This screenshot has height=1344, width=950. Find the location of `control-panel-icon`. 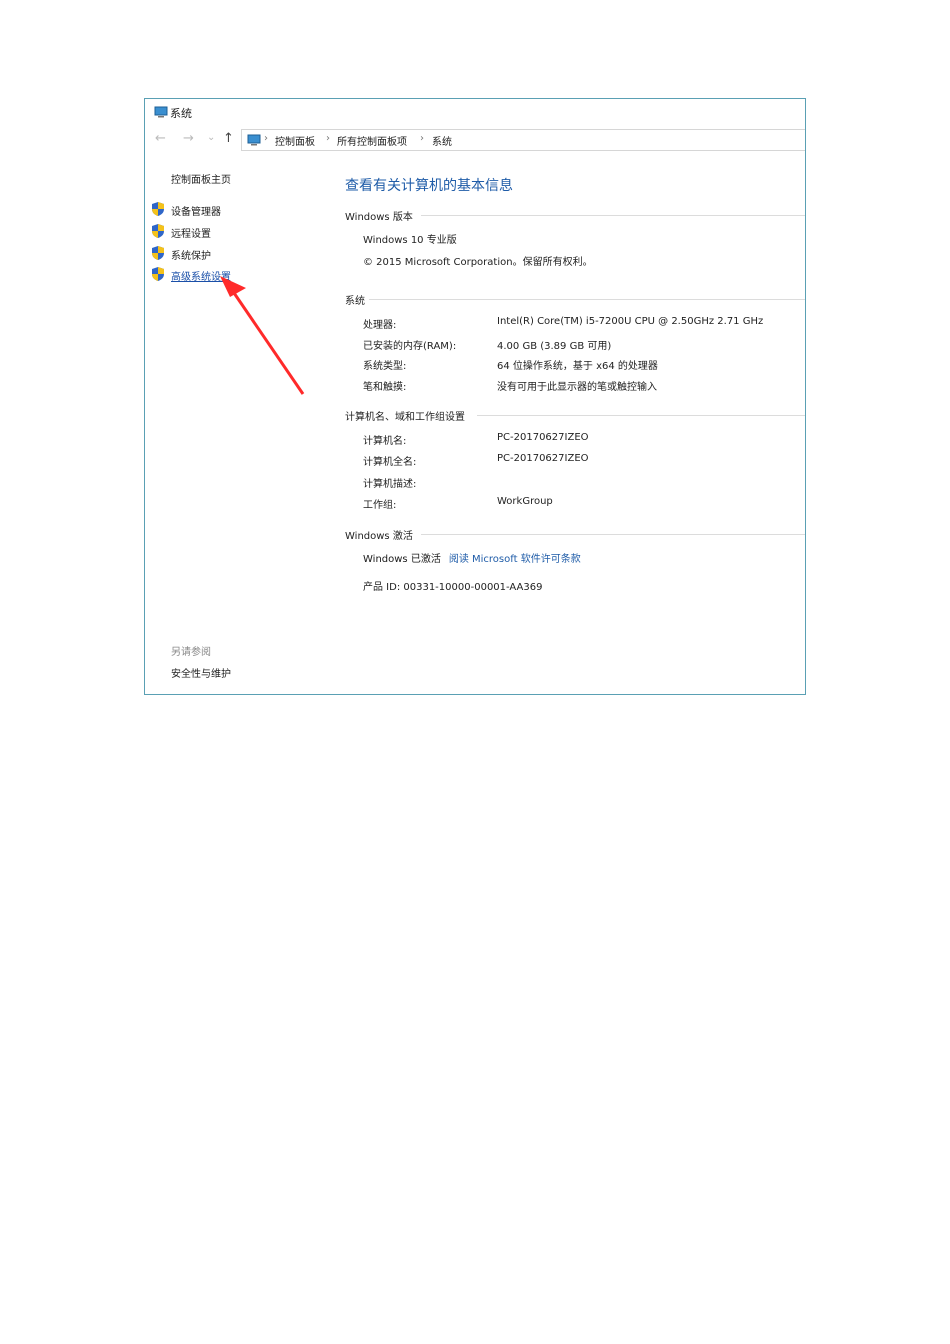

control-panel-icon is located at coordinates (254, 140).